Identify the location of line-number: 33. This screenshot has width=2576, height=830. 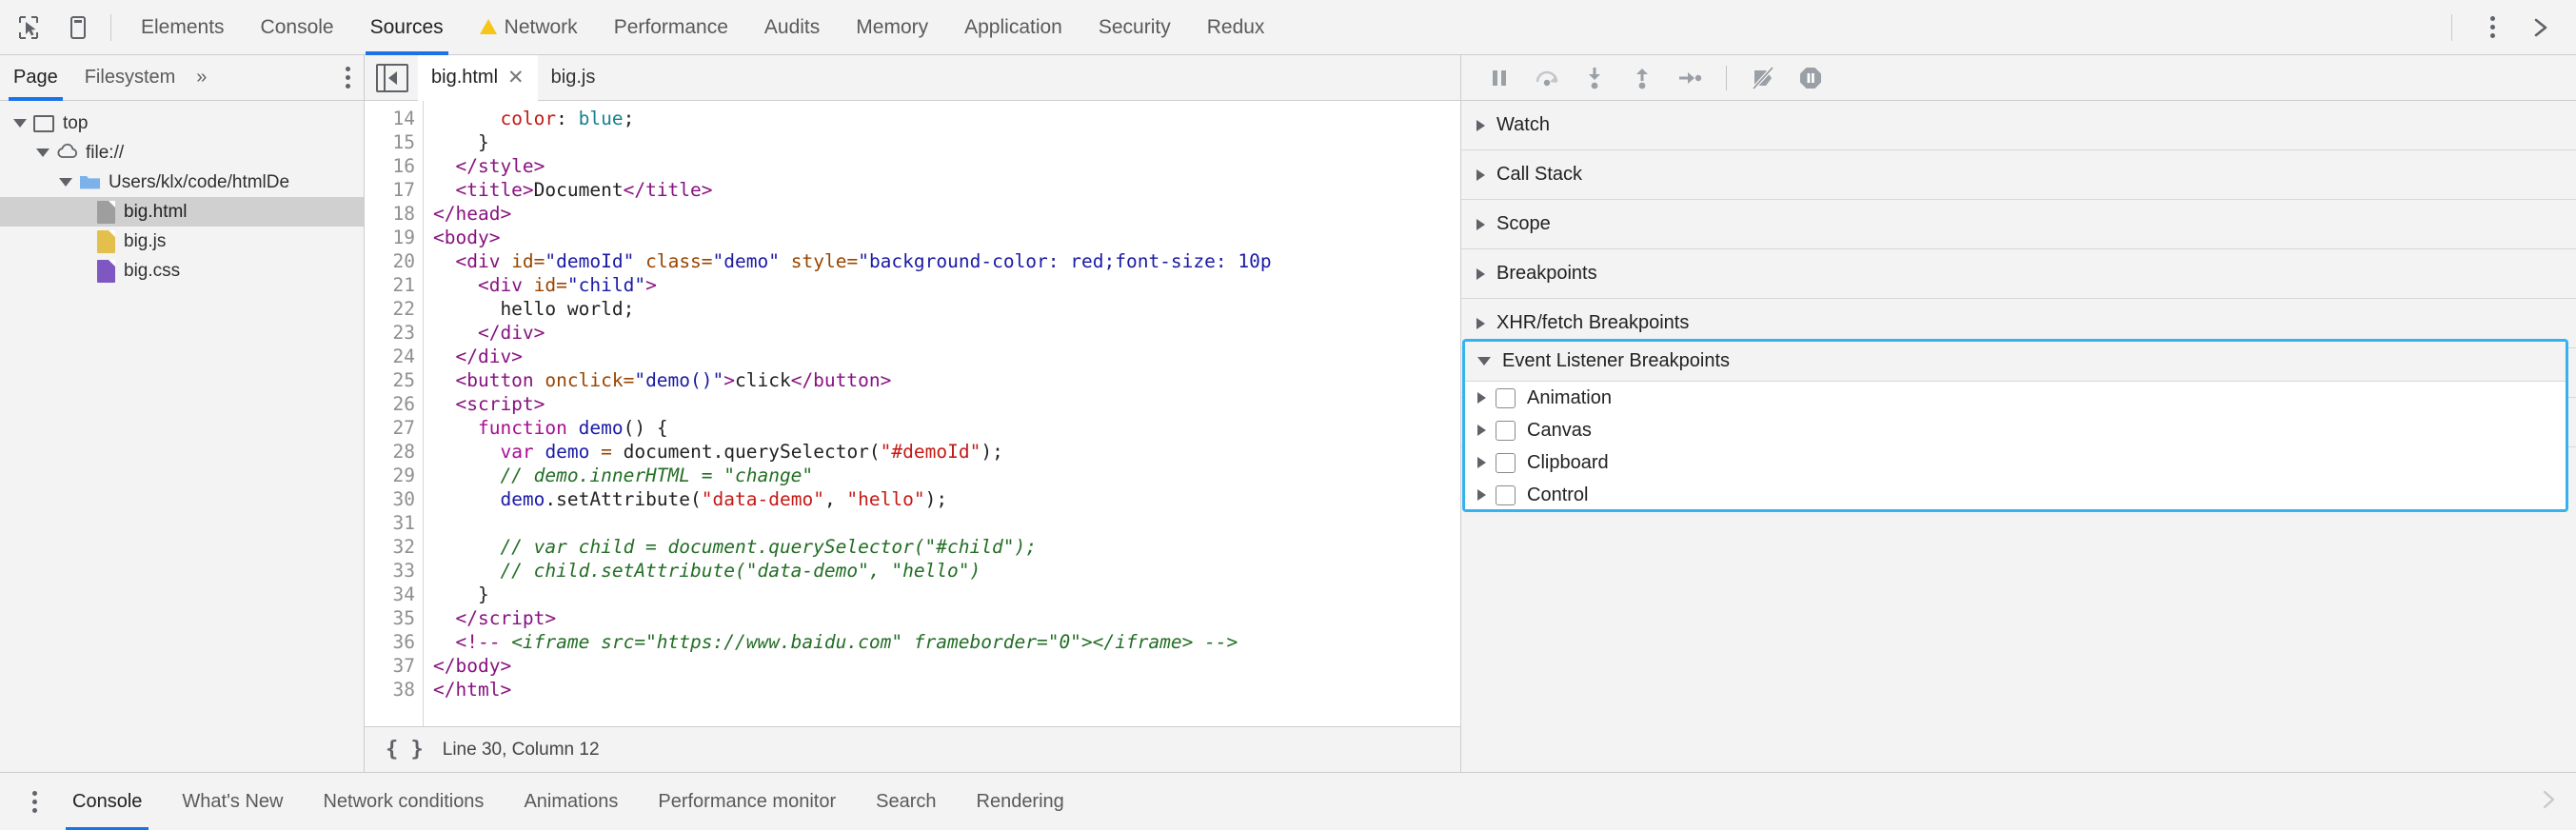
(390, 571).